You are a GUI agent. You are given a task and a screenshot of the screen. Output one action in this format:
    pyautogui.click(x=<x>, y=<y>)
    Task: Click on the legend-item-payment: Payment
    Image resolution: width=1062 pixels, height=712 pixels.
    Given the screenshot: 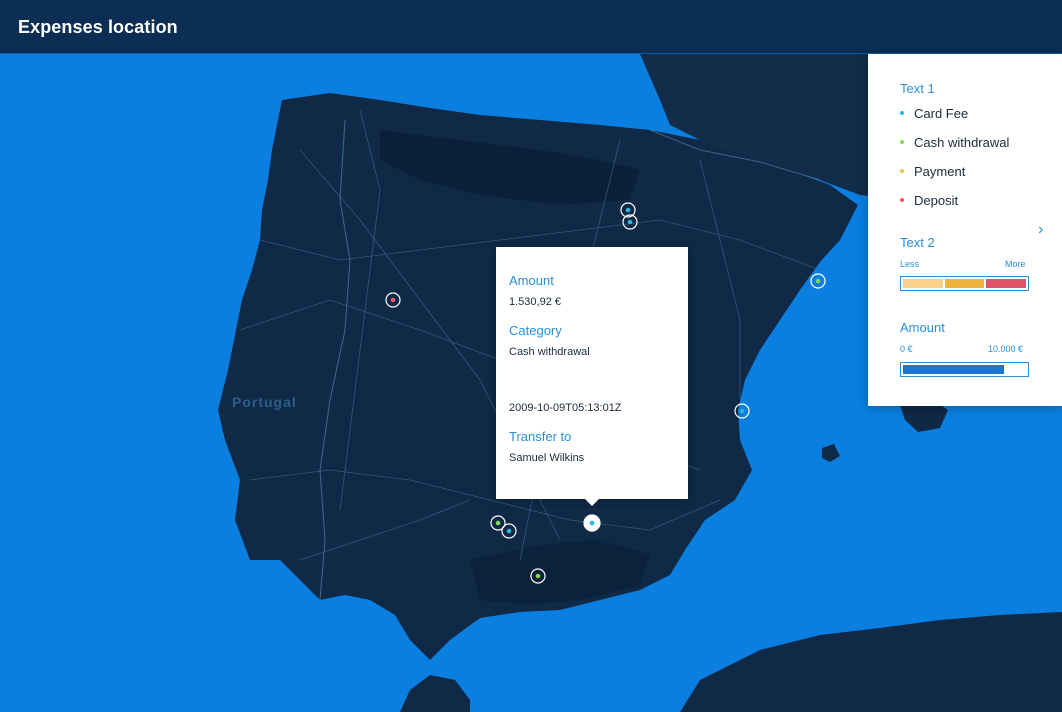 What is the action you would take?
    pyautogui.click(x=932, y=171)
    